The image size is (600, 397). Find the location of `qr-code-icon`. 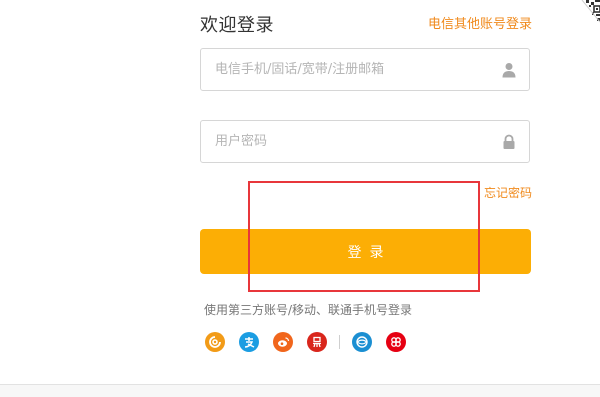

qr-code-icon is located at coordinates (586, 13).